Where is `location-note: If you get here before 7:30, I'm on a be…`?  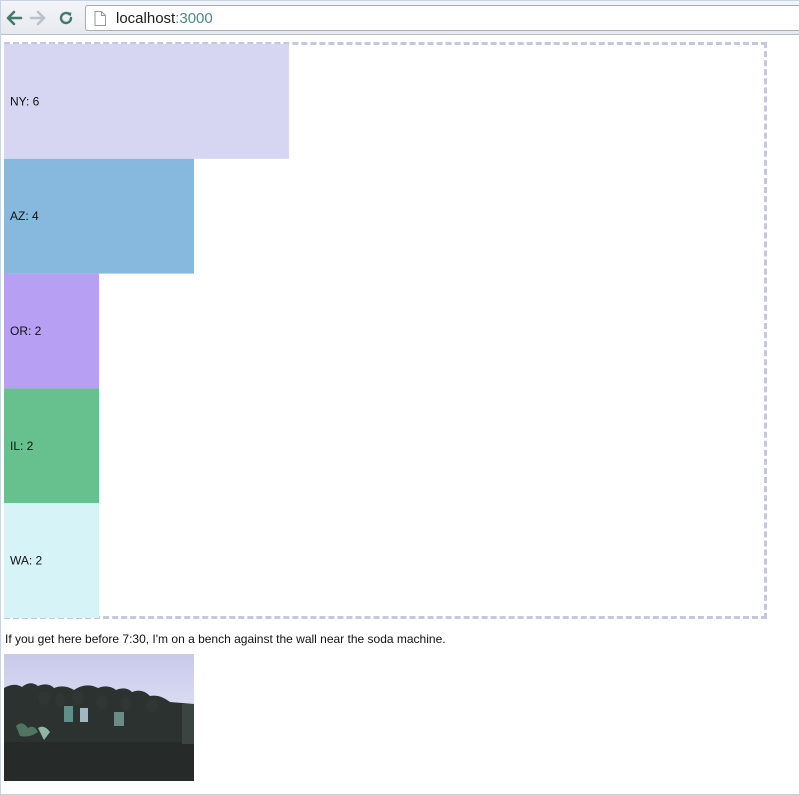
location-note: If you get here before 7:30, I'm on a be… is located at coordinates (225, 639).